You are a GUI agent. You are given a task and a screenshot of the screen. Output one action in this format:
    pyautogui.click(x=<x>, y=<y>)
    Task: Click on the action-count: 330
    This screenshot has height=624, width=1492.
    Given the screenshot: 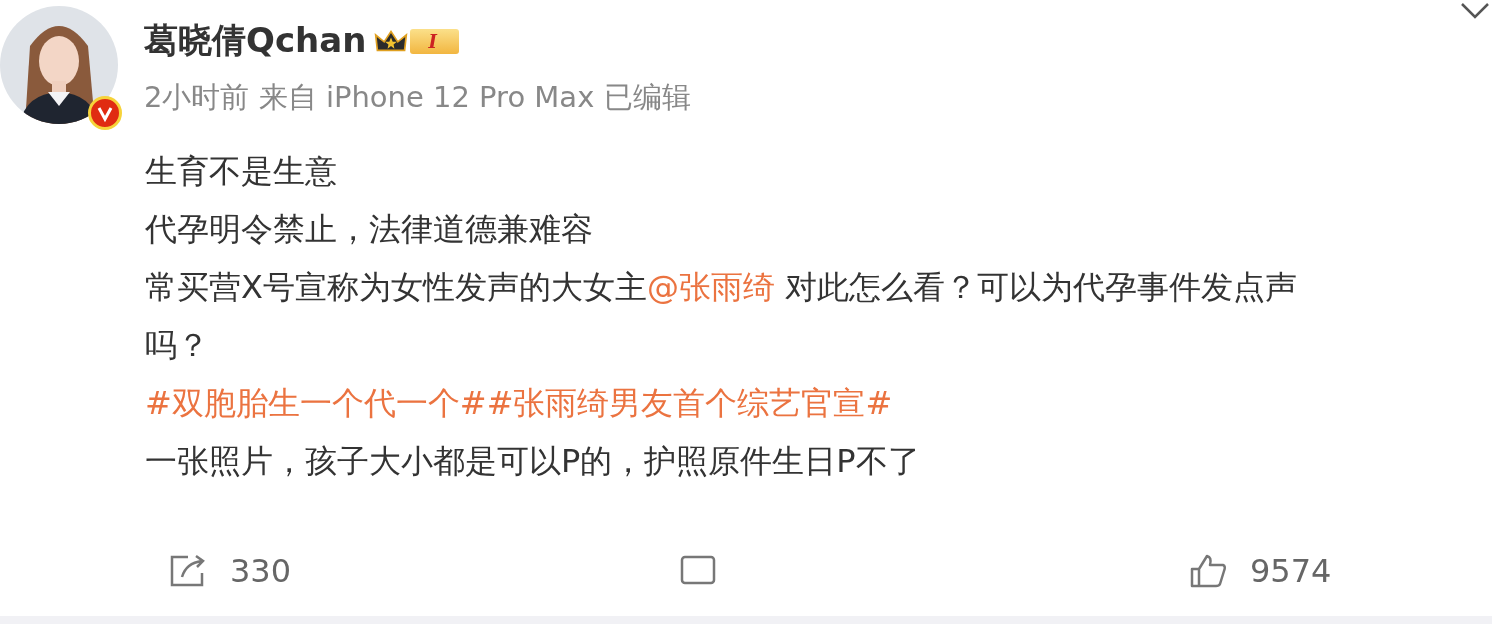 What is the action you would take?
    pyautogui.click(x=261, y=571)
    